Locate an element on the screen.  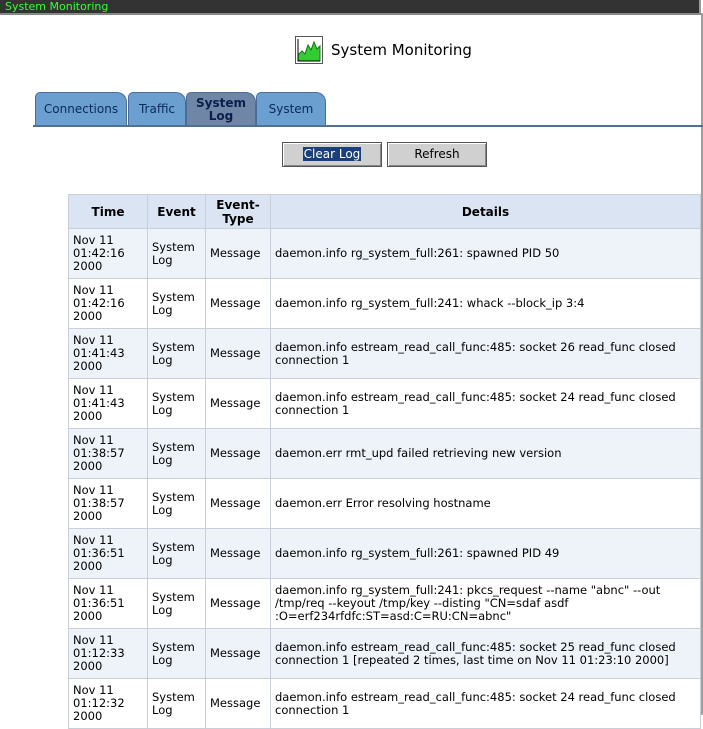
tab-system-log: System Log is located at coordinates (221, 109).